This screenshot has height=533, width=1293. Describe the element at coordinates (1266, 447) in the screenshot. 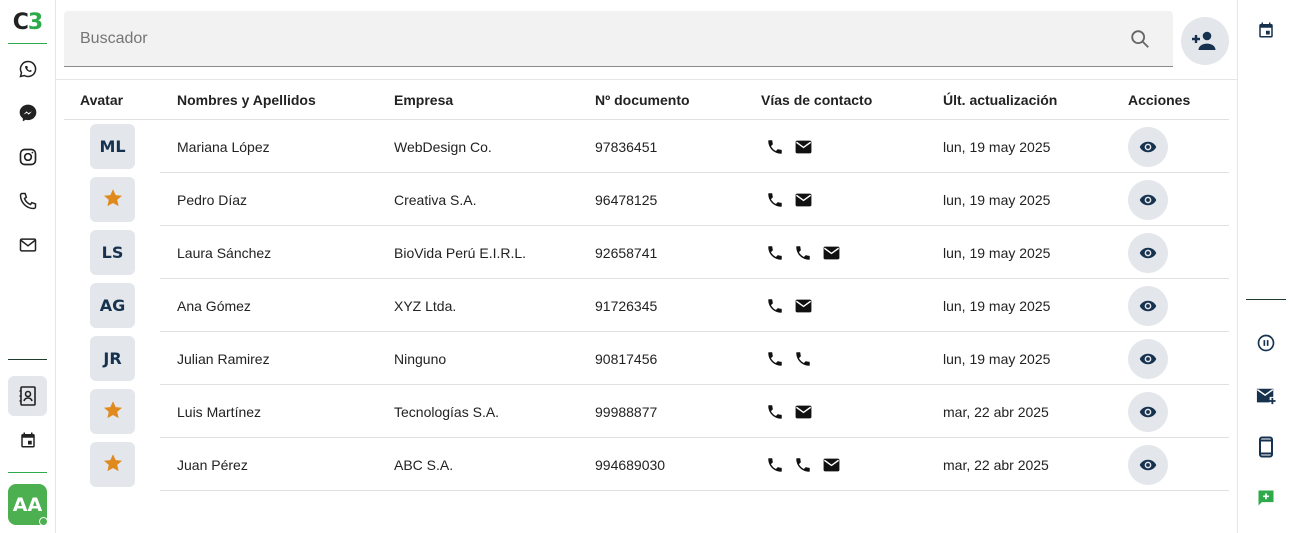

I see `mobile-icon` at that location.